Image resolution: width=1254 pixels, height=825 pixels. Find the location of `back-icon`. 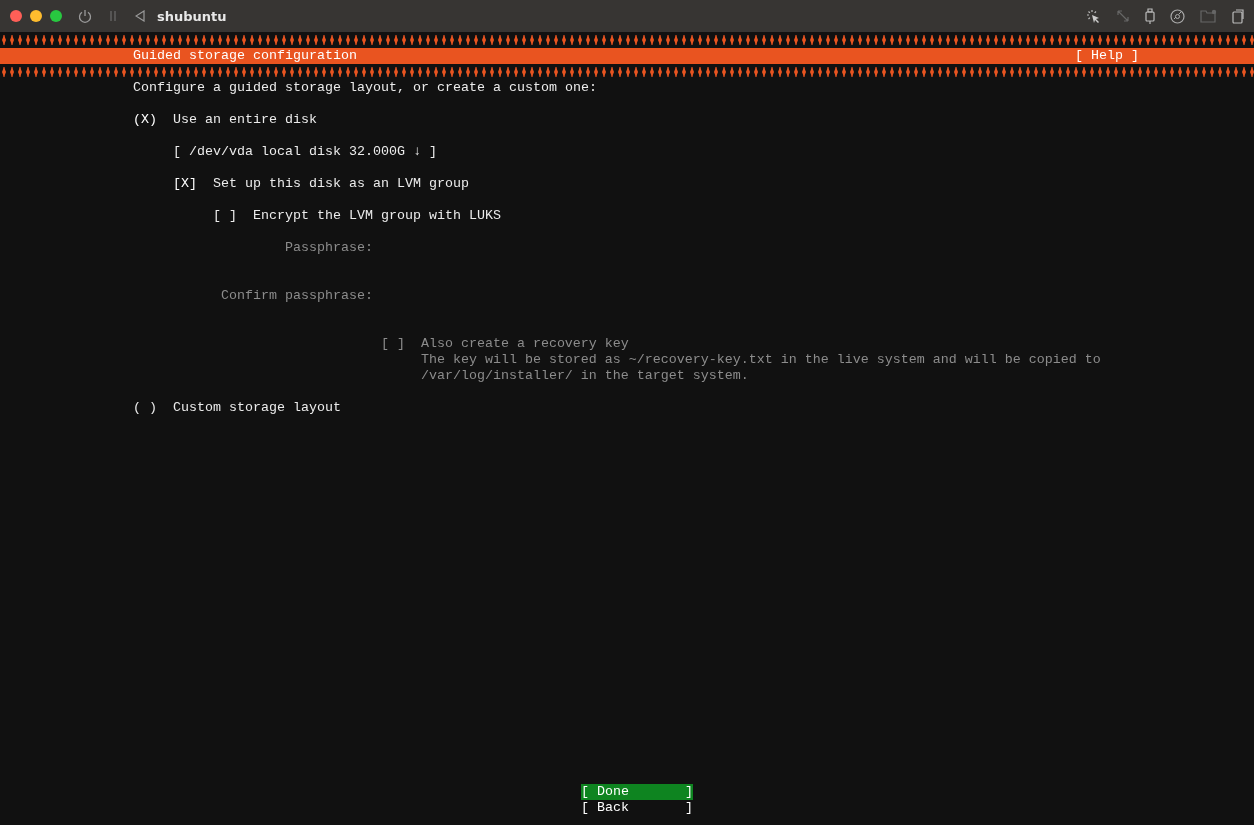

back-icon is located at coordinates (140, 16).